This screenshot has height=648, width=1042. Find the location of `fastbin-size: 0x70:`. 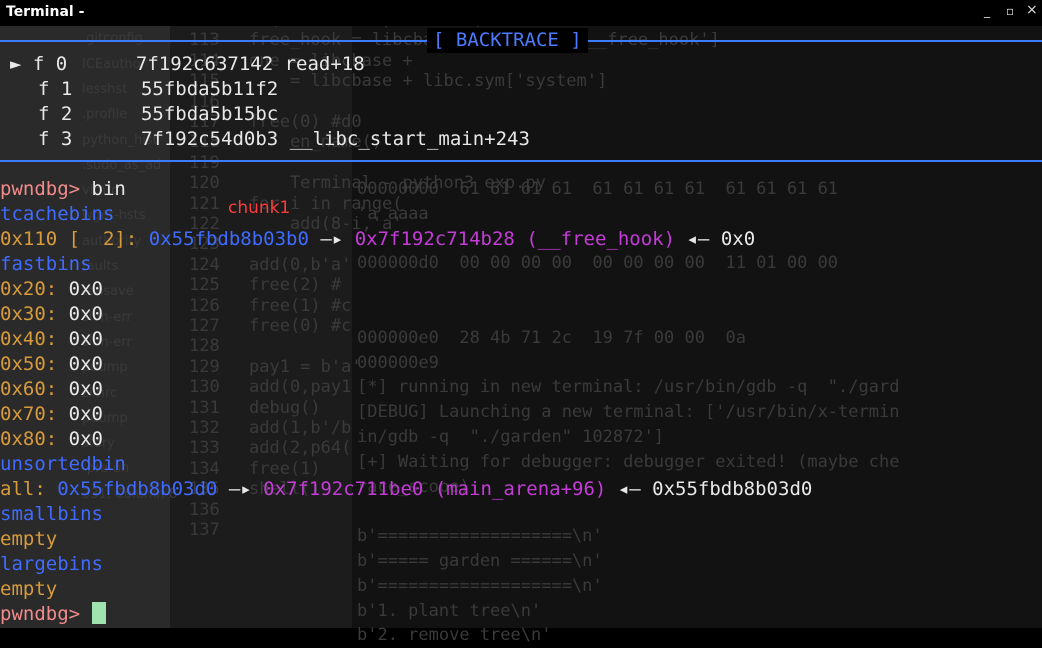

fastbin-size: 0x70: is located at coordinates (29, 414).